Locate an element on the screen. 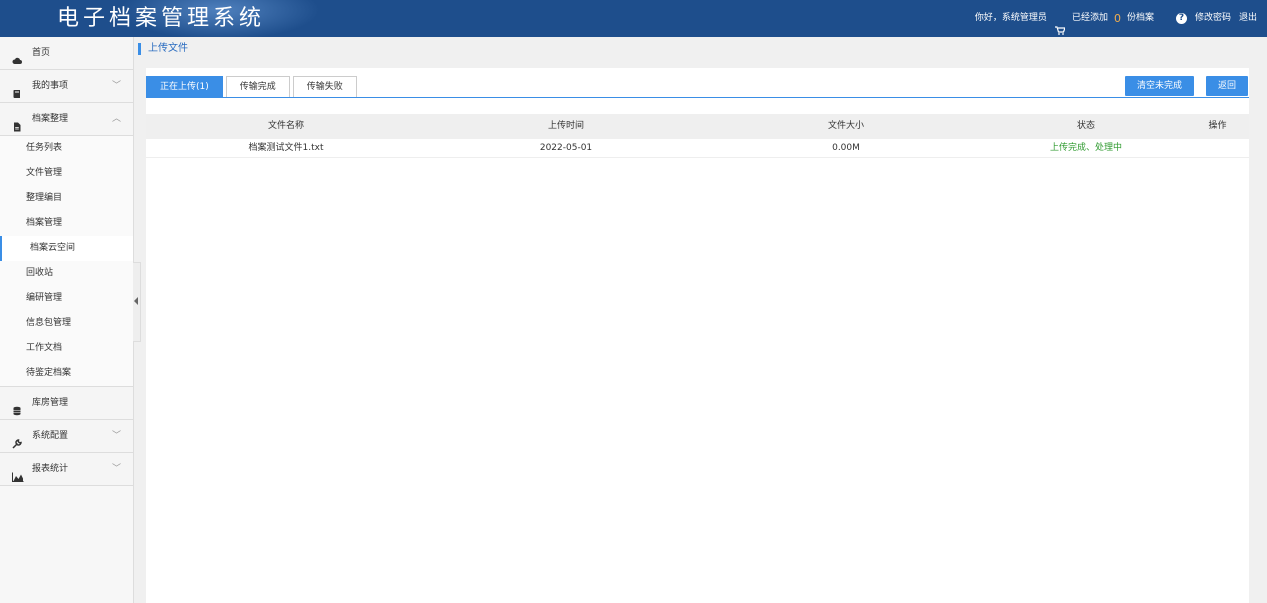  sidebar-item-warehouse: 库房管理 is located at coordinates (66, 403).